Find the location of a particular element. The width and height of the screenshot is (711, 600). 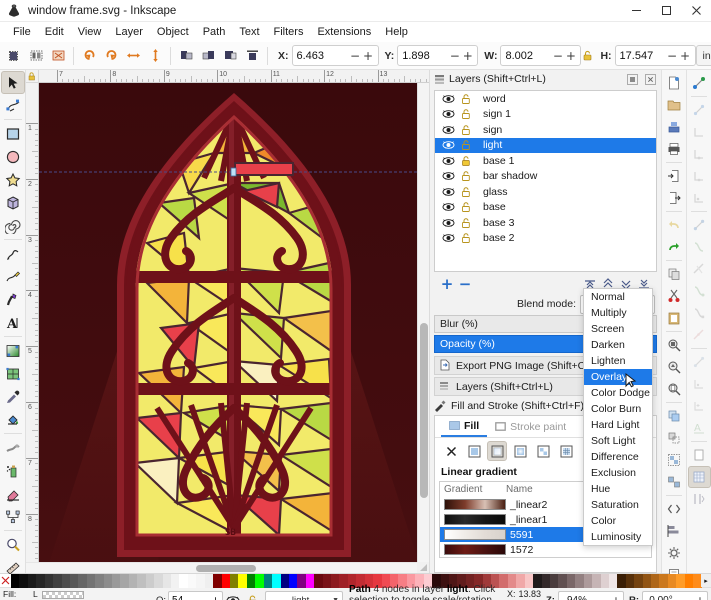

w-spinner: −+ is located at coordinates (541, 55).